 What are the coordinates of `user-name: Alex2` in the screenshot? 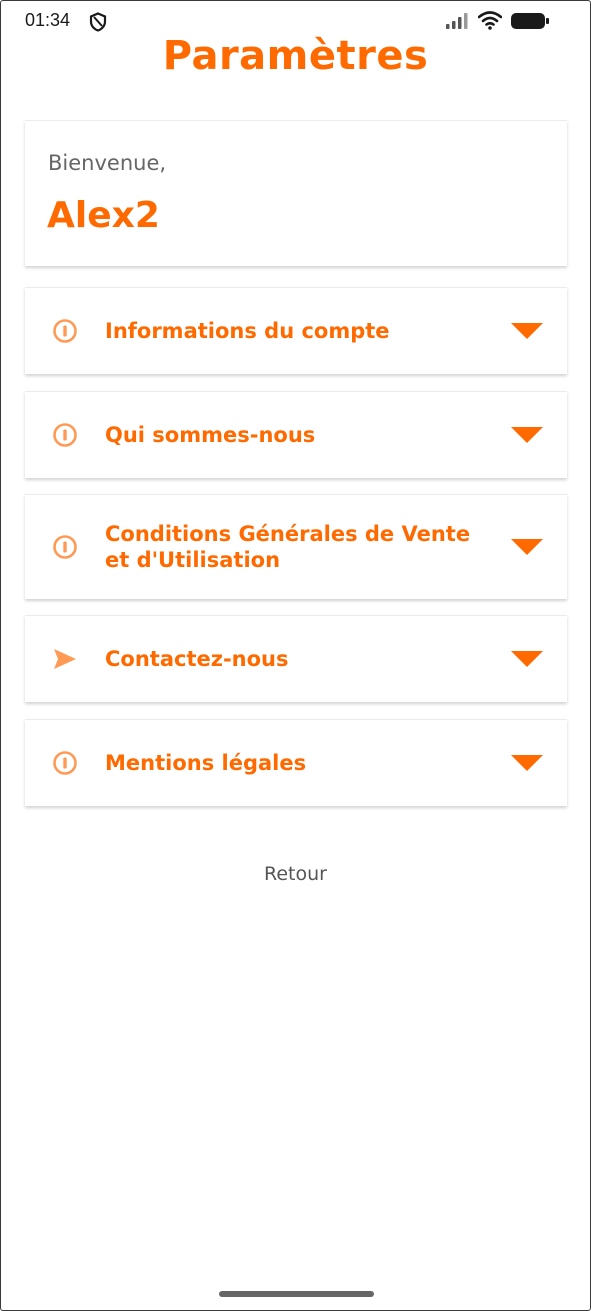 It's located at (103, 215).